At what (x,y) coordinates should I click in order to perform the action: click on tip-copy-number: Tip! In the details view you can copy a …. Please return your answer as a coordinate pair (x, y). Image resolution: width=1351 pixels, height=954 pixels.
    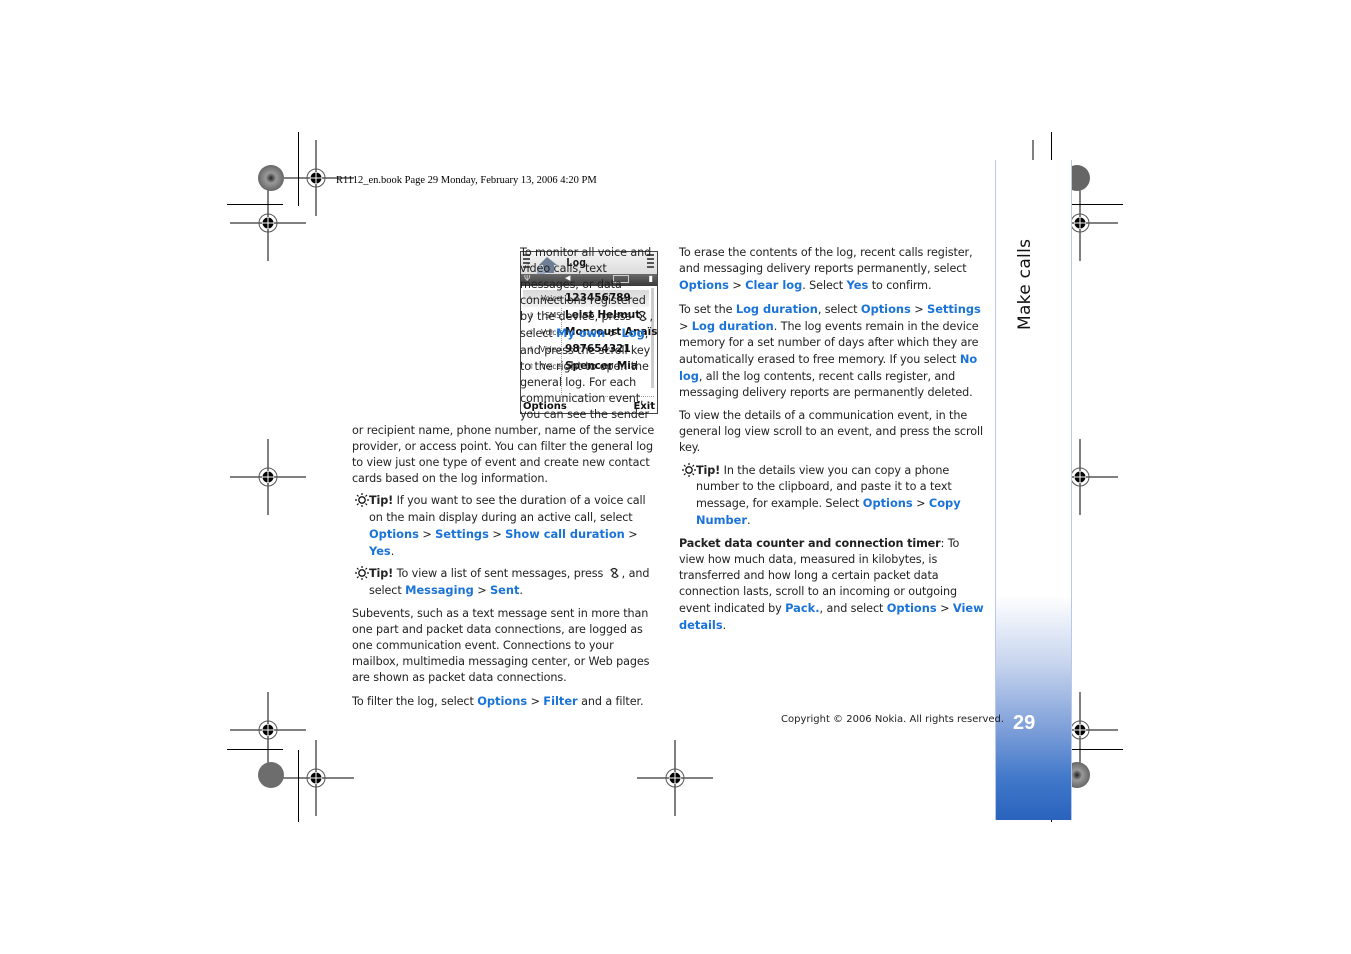
    Looking at the image, I should click on (833, 495).